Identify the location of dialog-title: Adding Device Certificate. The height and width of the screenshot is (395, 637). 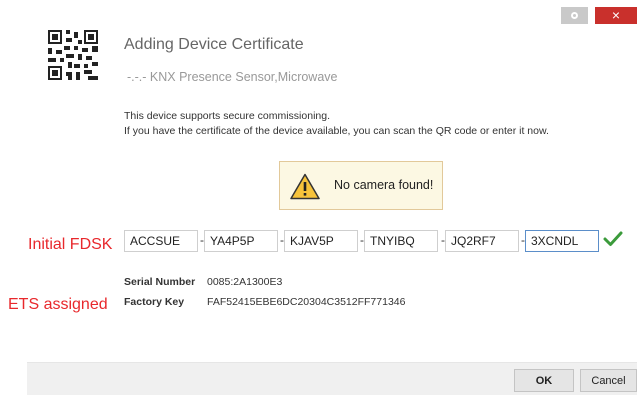
(214, 44).